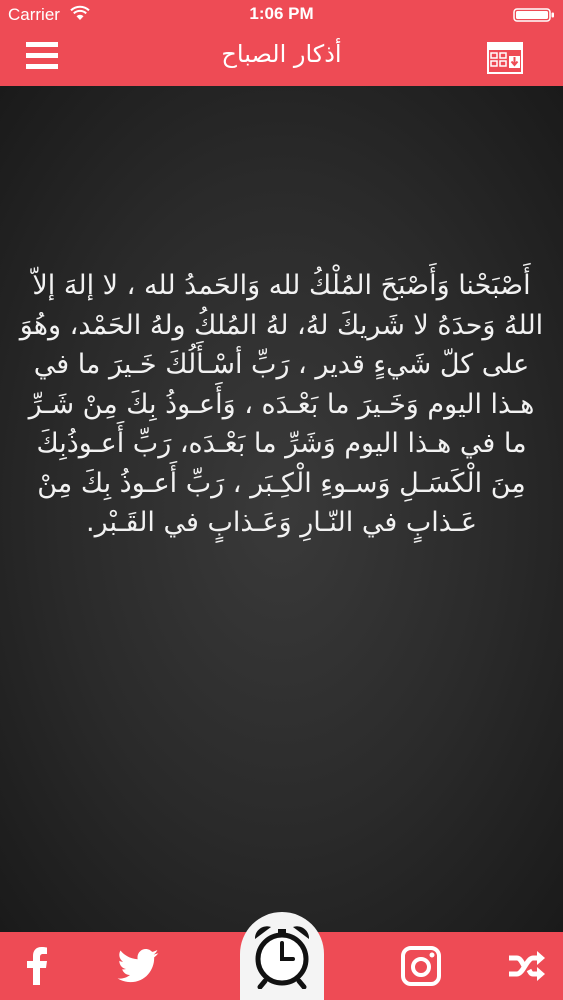  I want to click on alarm-button, so click(282, 956).